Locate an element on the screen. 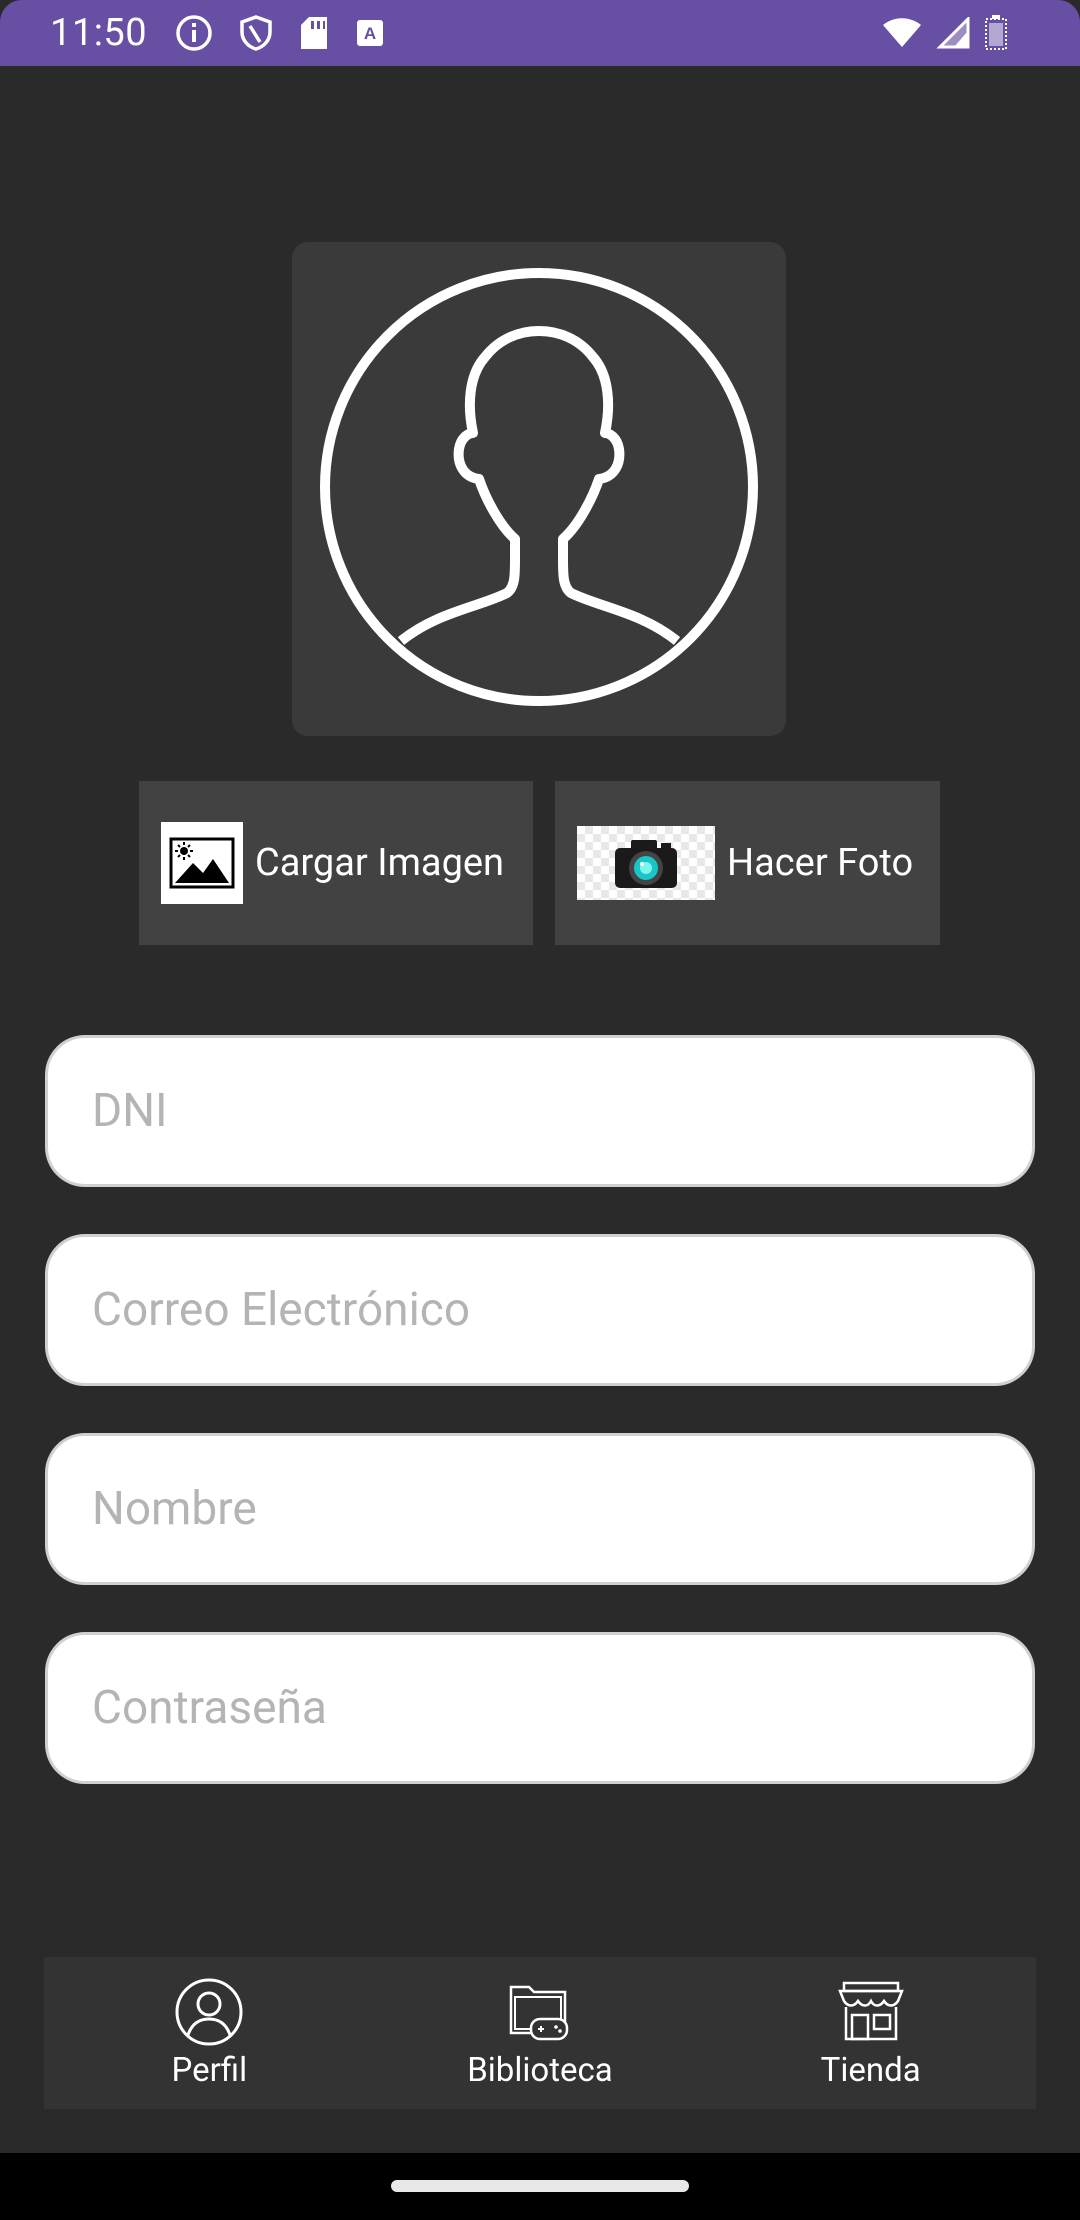  nav-item-perfil: Perfil is located at coordinates (209, 2033).